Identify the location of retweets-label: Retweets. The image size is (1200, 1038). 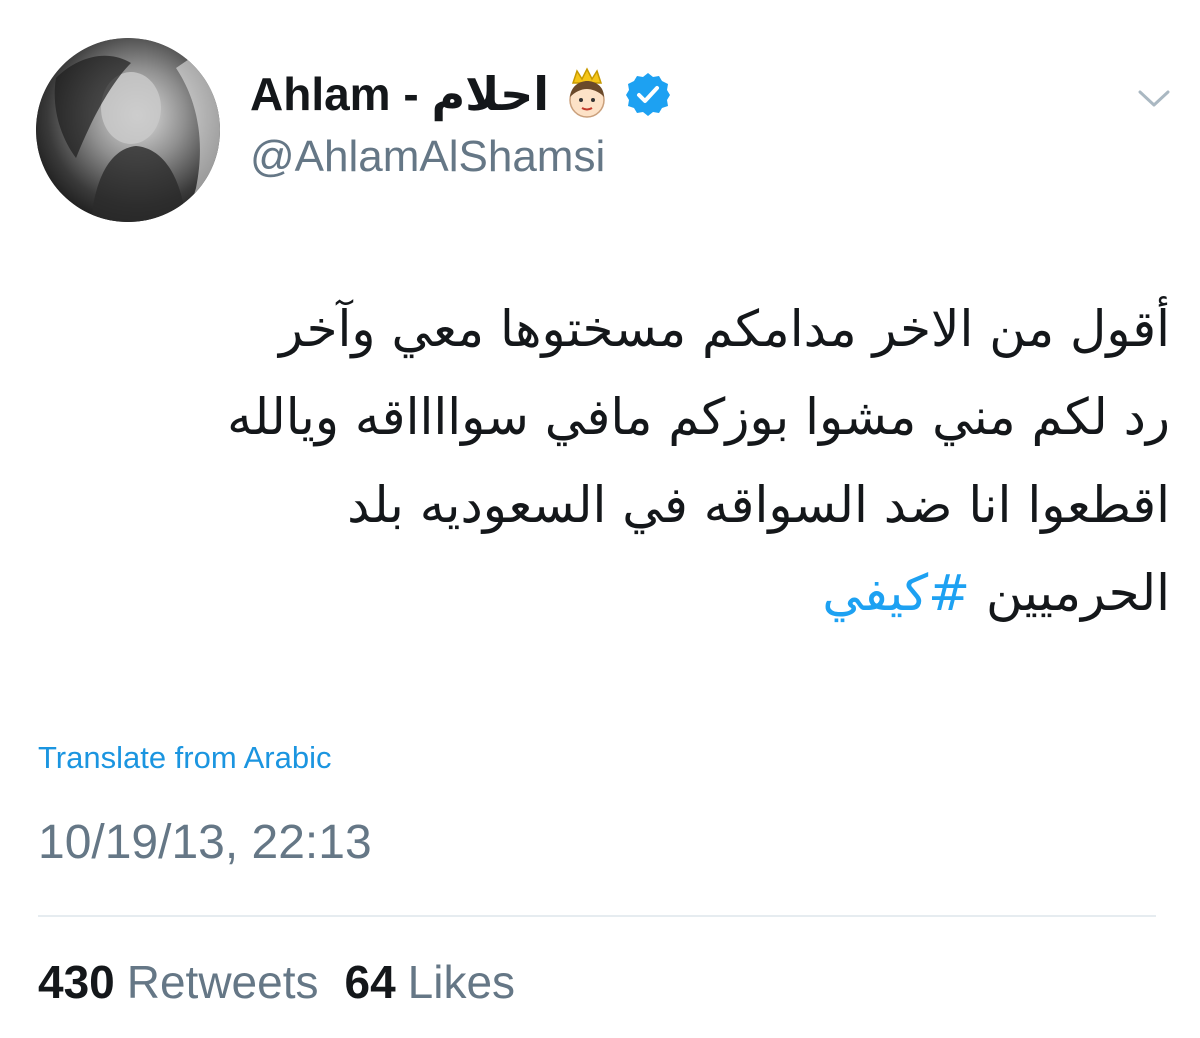
(222, 982).